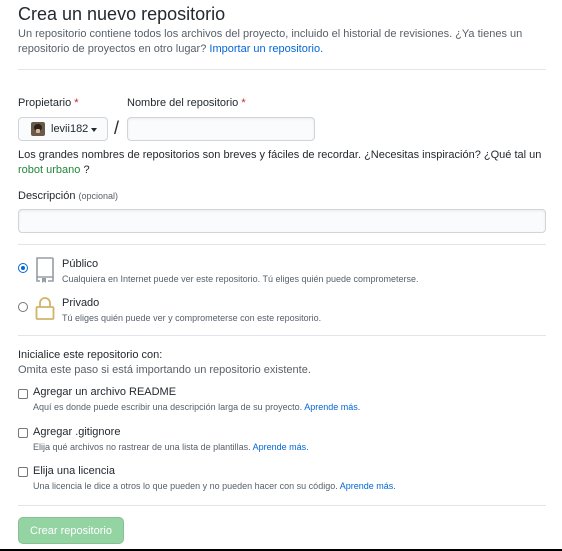 The height and width of the screenshot is (551, 562). I want to click on create-repository-button: Crear repositorio, so click(71, 530).